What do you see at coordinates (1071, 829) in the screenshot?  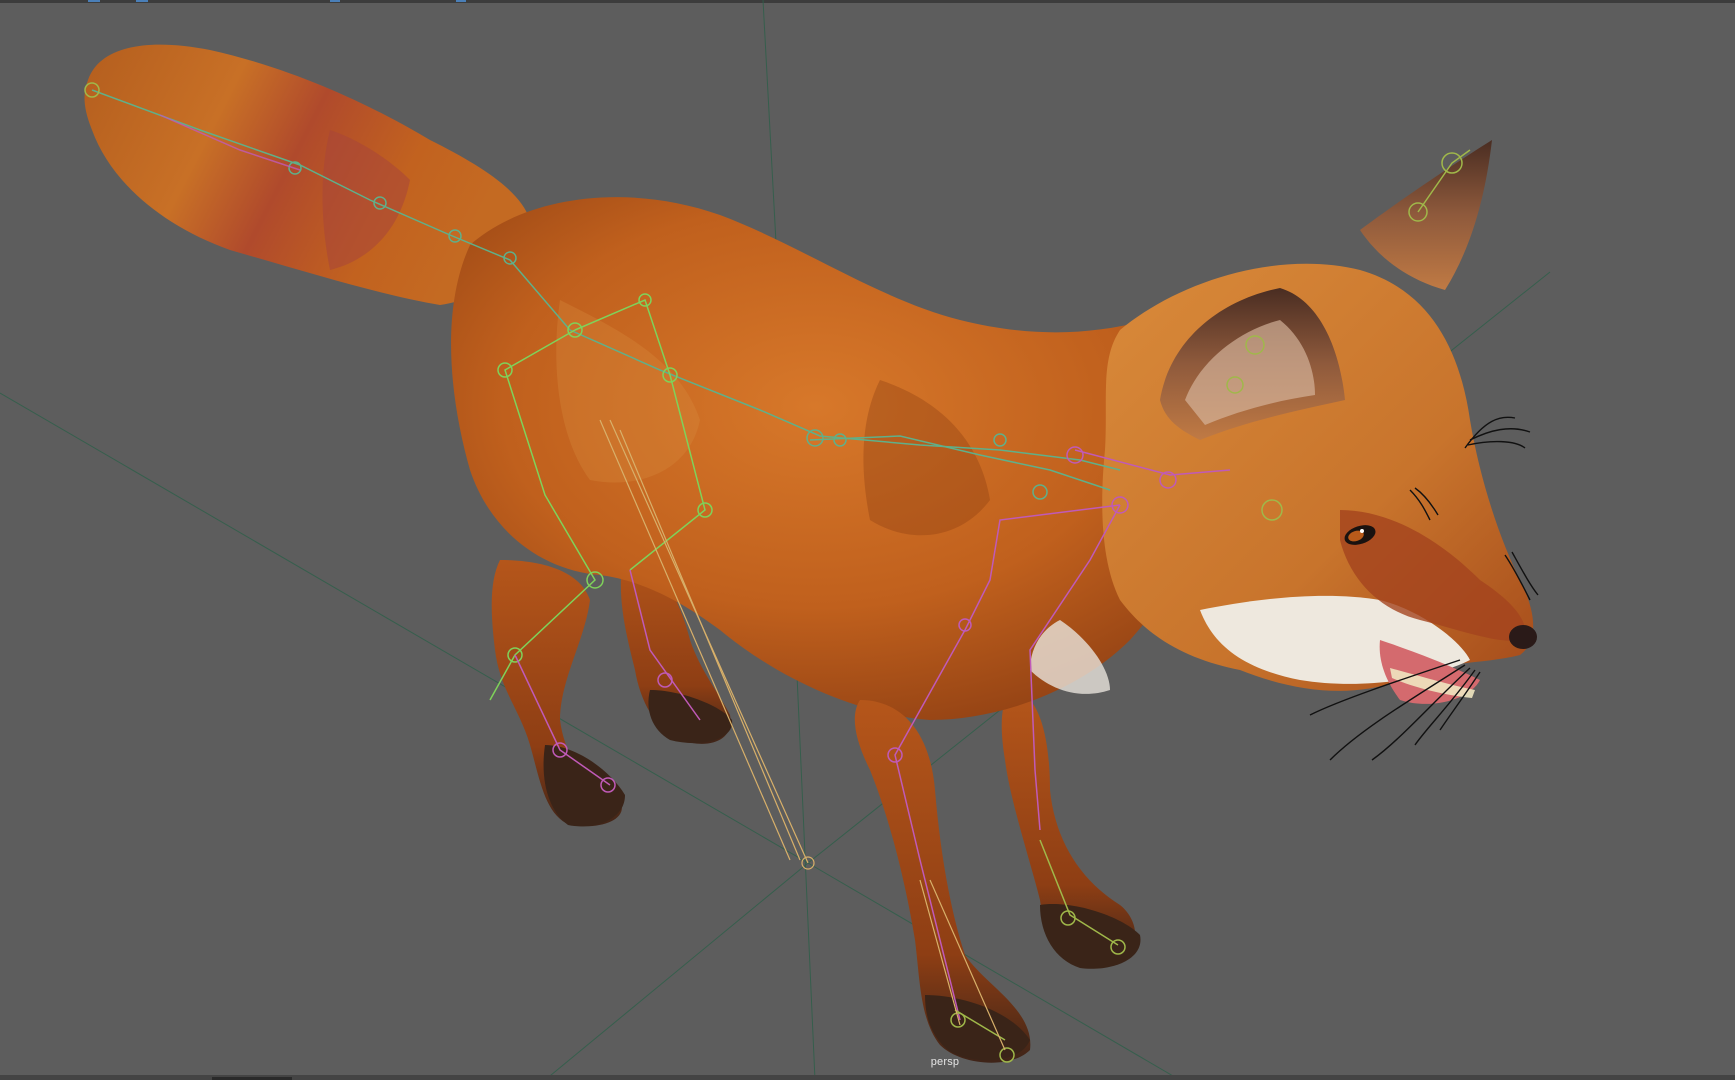 I see `fox-front-leg-back` at bounding box center [1071, 829].